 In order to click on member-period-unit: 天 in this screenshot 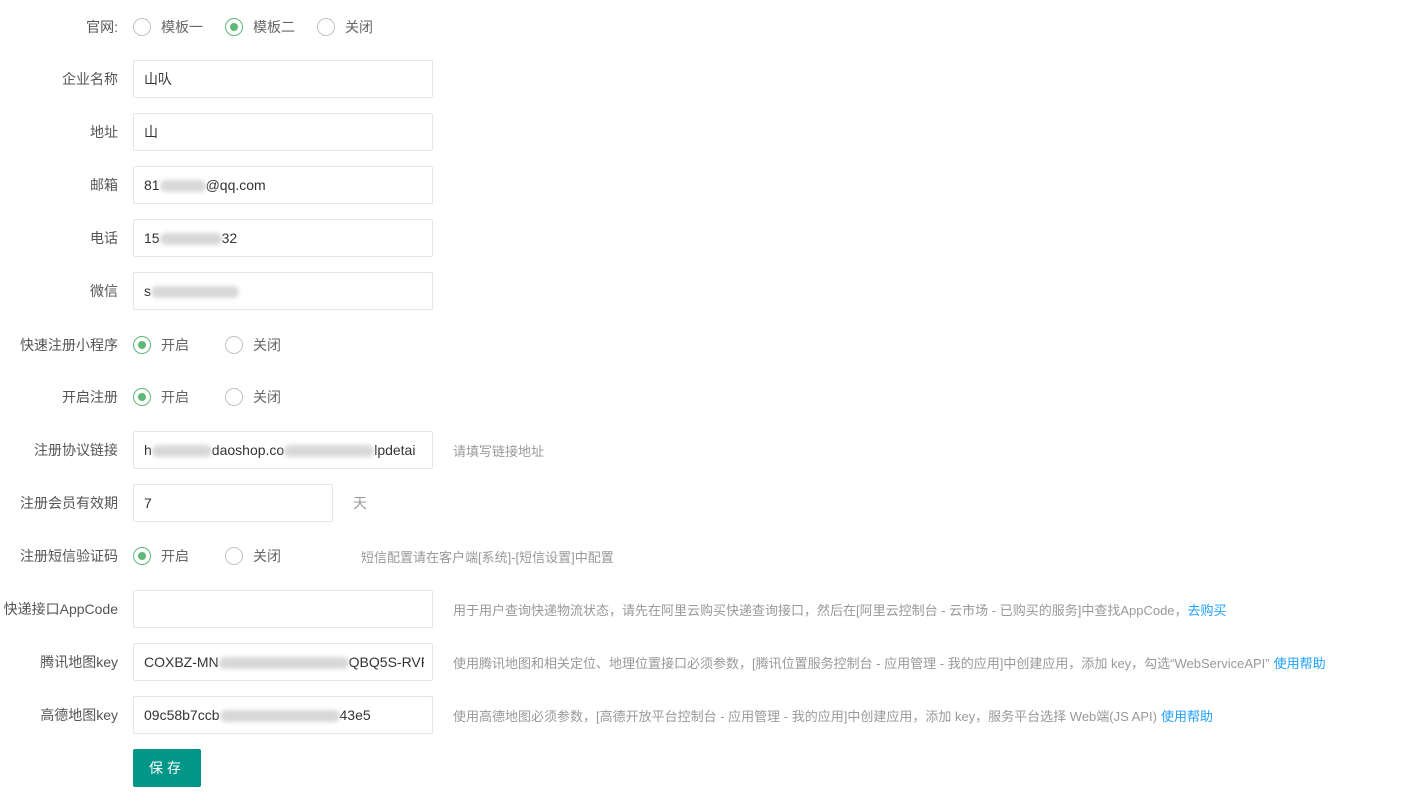, I will do `click(360, 503)`.